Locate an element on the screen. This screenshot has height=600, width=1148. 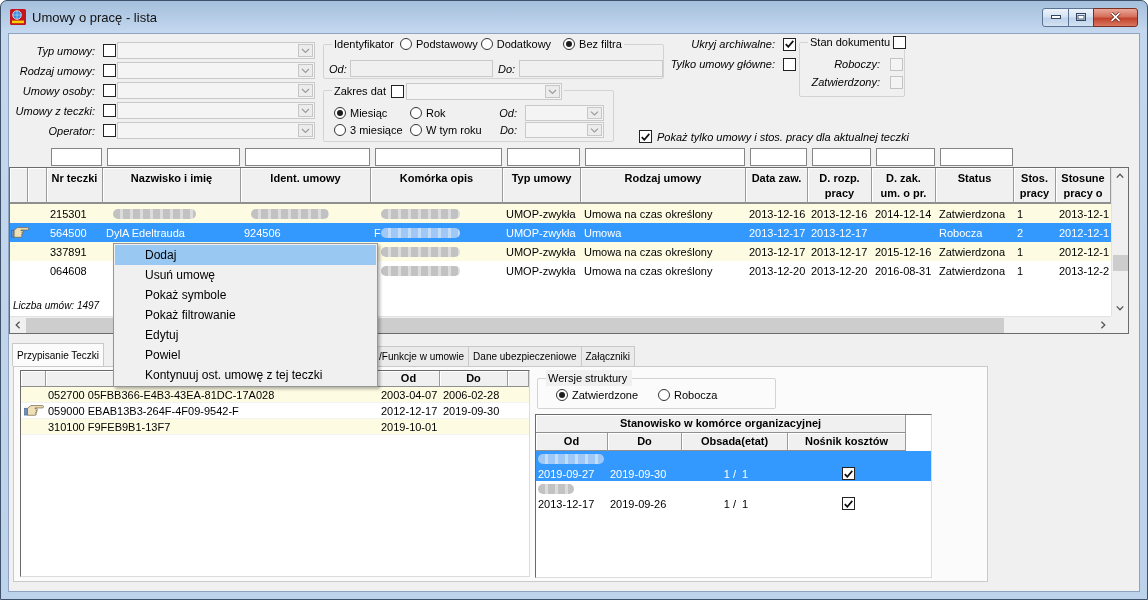
table-row: 310100 F9FEB9B1-13F7 2019-10-01 is located at coordinates (275, 427).